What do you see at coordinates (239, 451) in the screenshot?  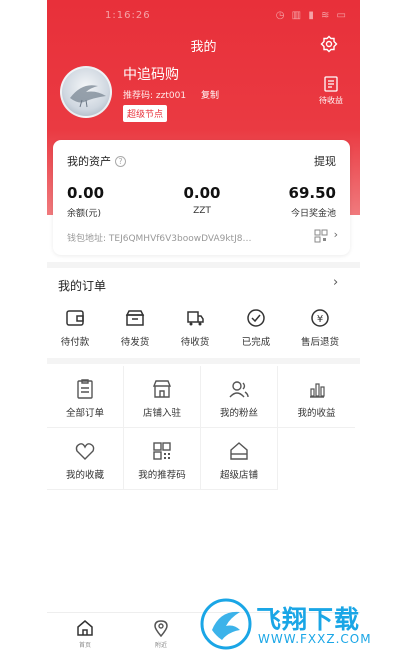 I see `super-store-icon` at bounding box center [239, 451].